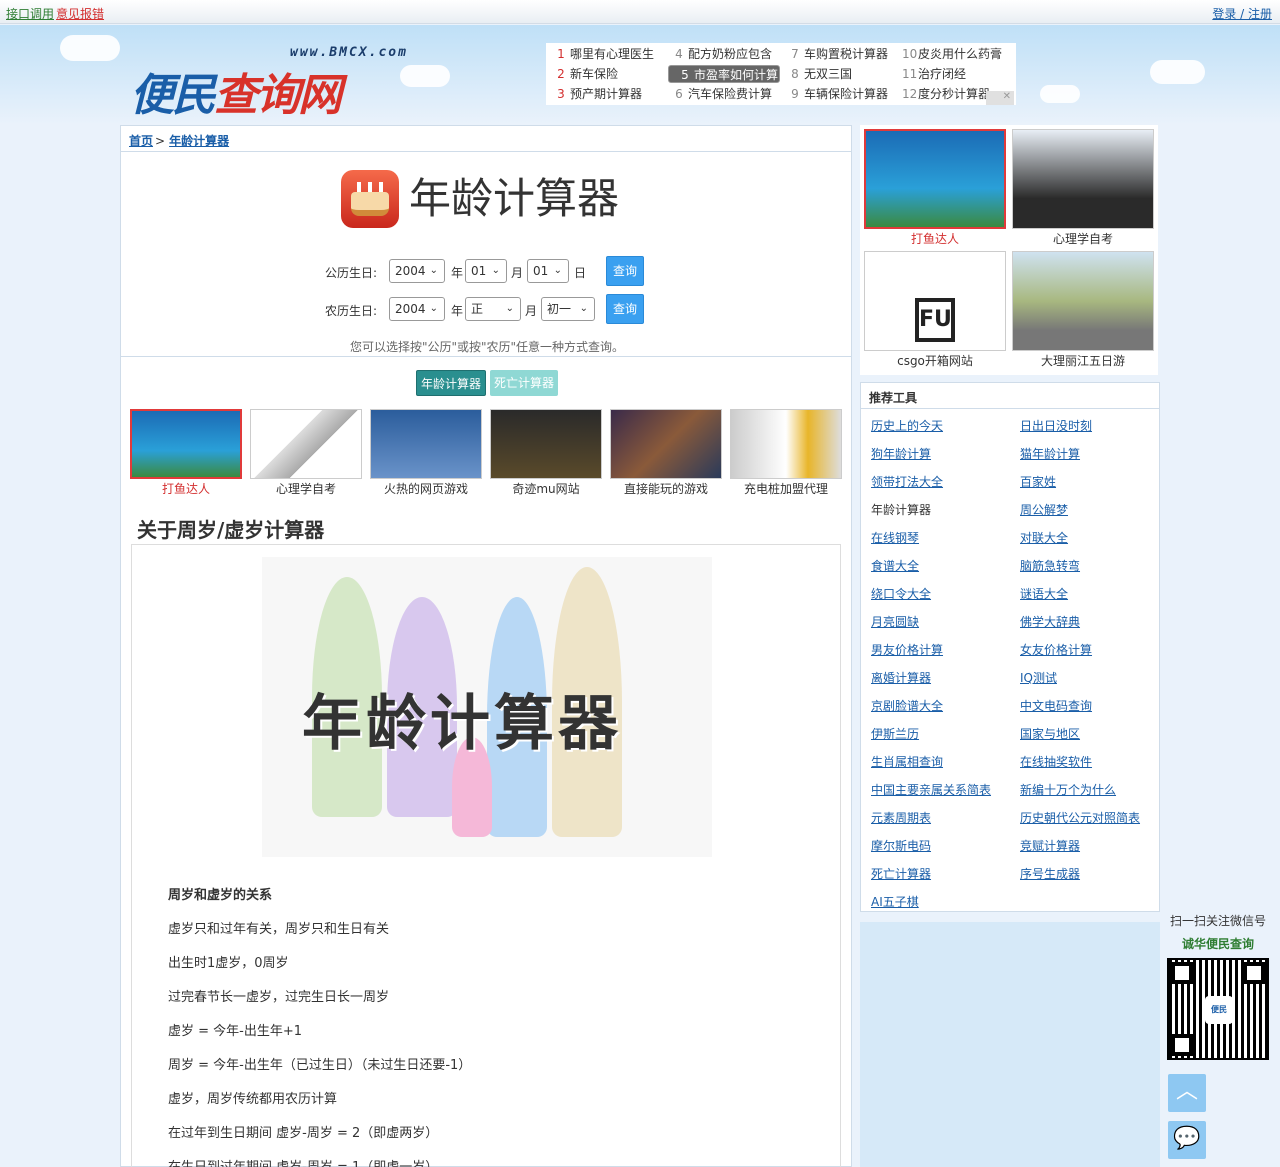 The height and width of the screenshot is (1167, 1280). Describe the element at coordinates (1050, 873) in the screenshot. I see `tool-link: 序号生成器` at that location.